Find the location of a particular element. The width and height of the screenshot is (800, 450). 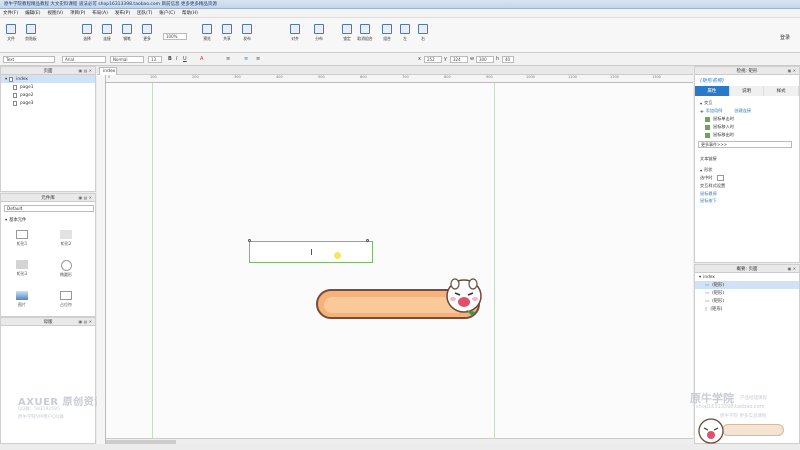

align-icon is located at coordinates (295, 29).